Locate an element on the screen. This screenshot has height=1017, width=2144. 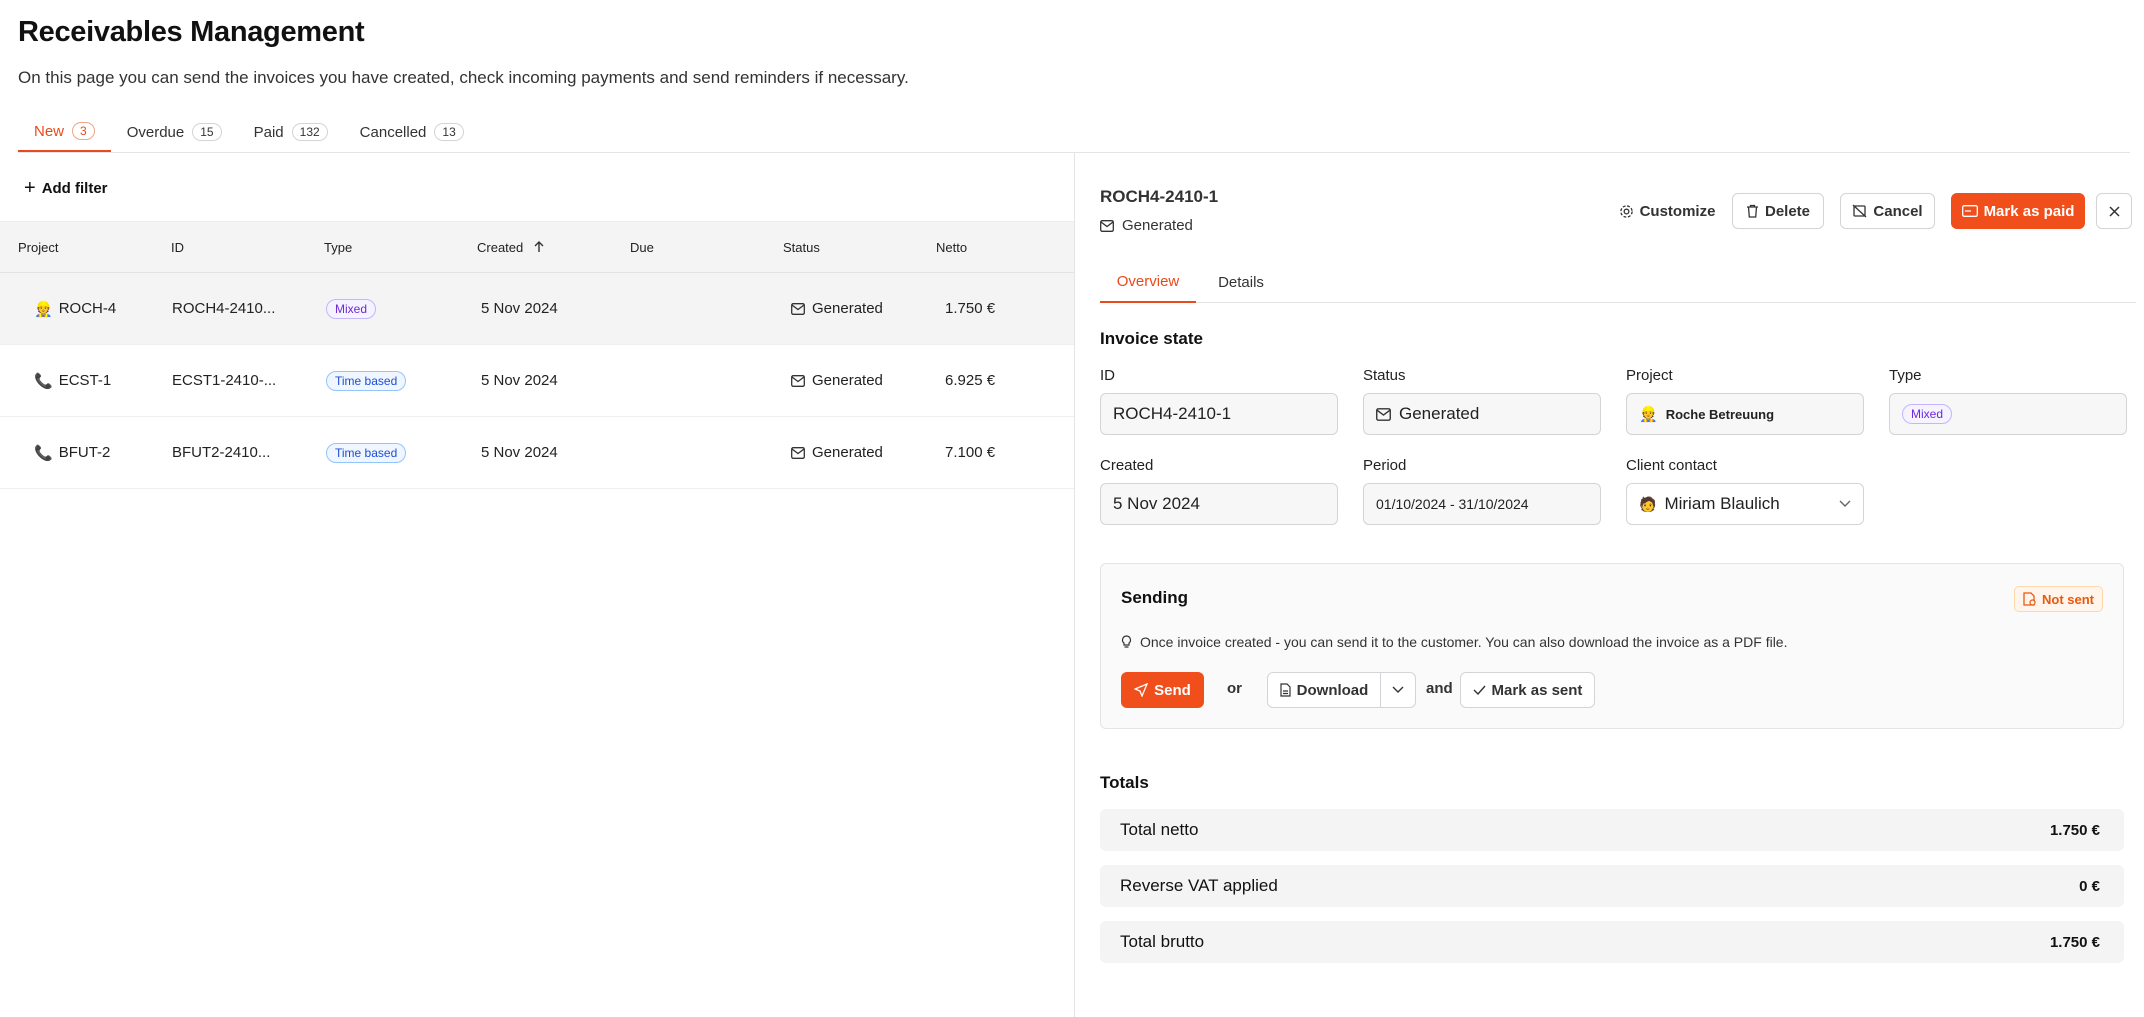
customize-button: Customize is located at coordinates (1667, 211).